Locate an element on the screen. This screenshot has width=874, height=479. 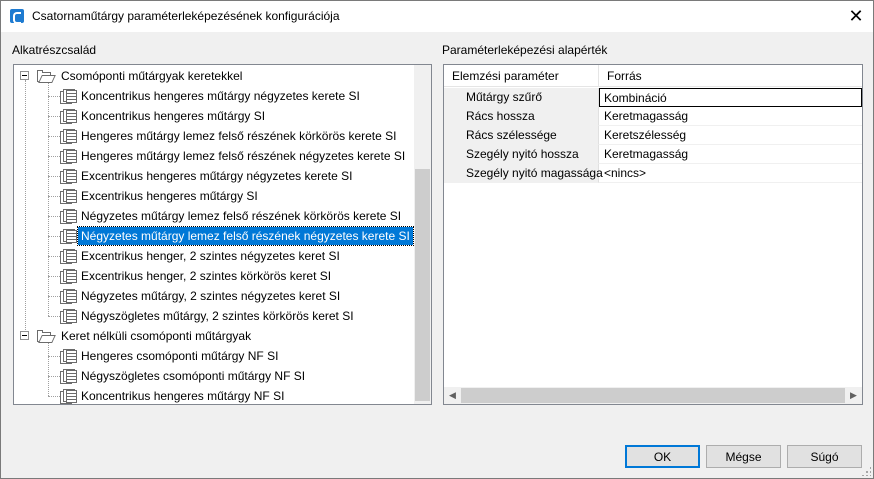
tree-item: Excentrikus hengeres műtárgy SI is located at coordinates (214, 196).